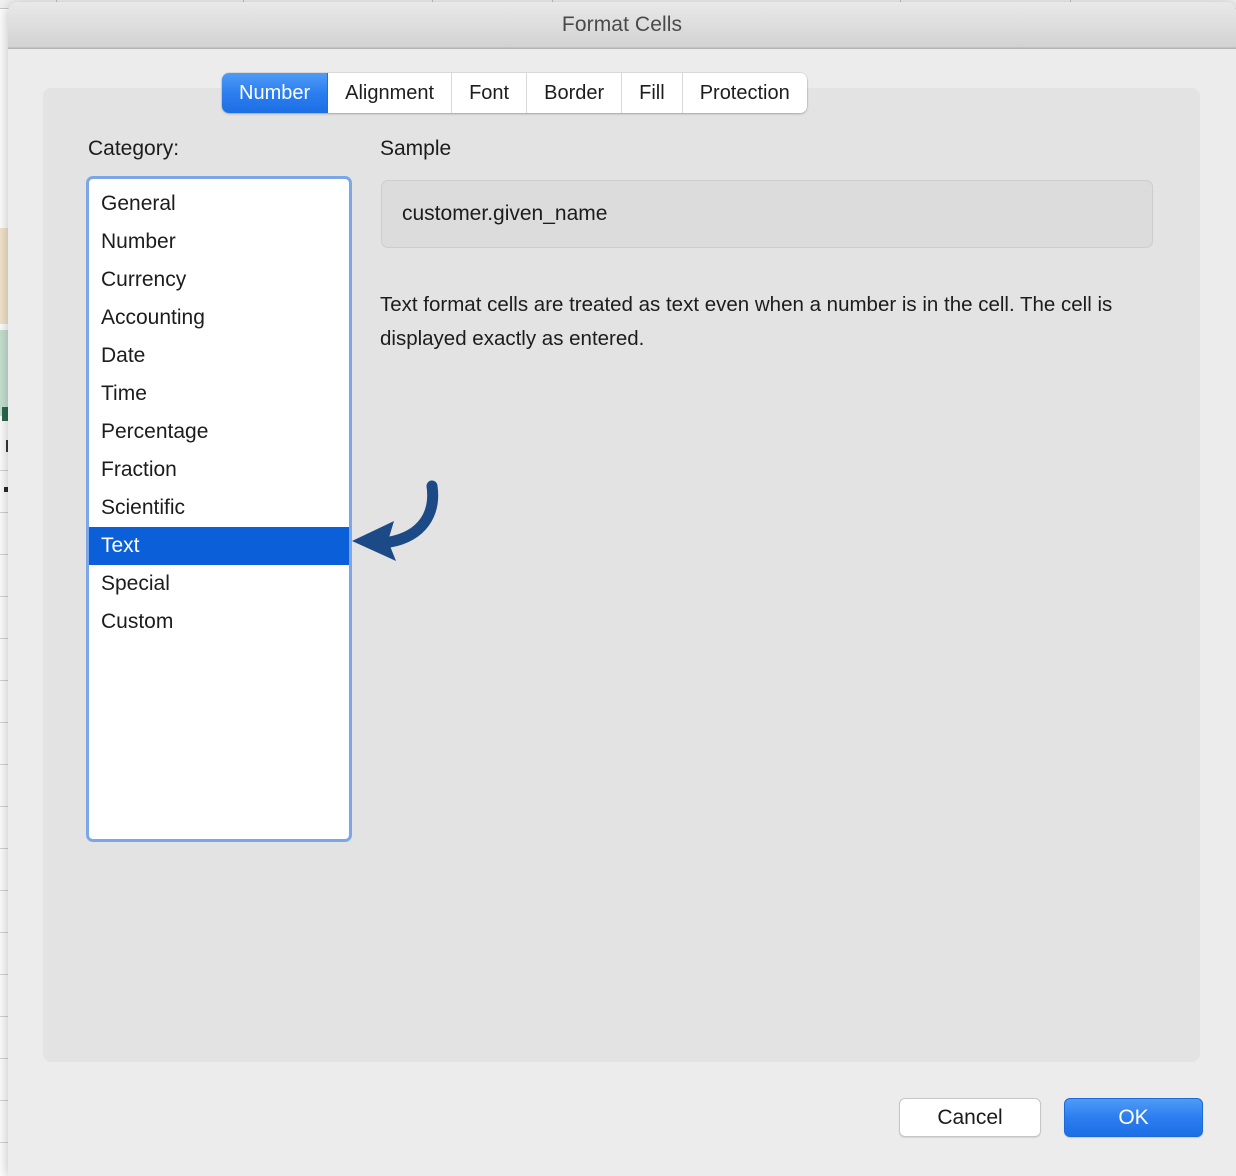 This screenshot has width=1236, height=1176. What do you see at coordinates (1133, 1117) in the screenshot?
I see `ok-button: OK` at bounding box center [1133, 1117].